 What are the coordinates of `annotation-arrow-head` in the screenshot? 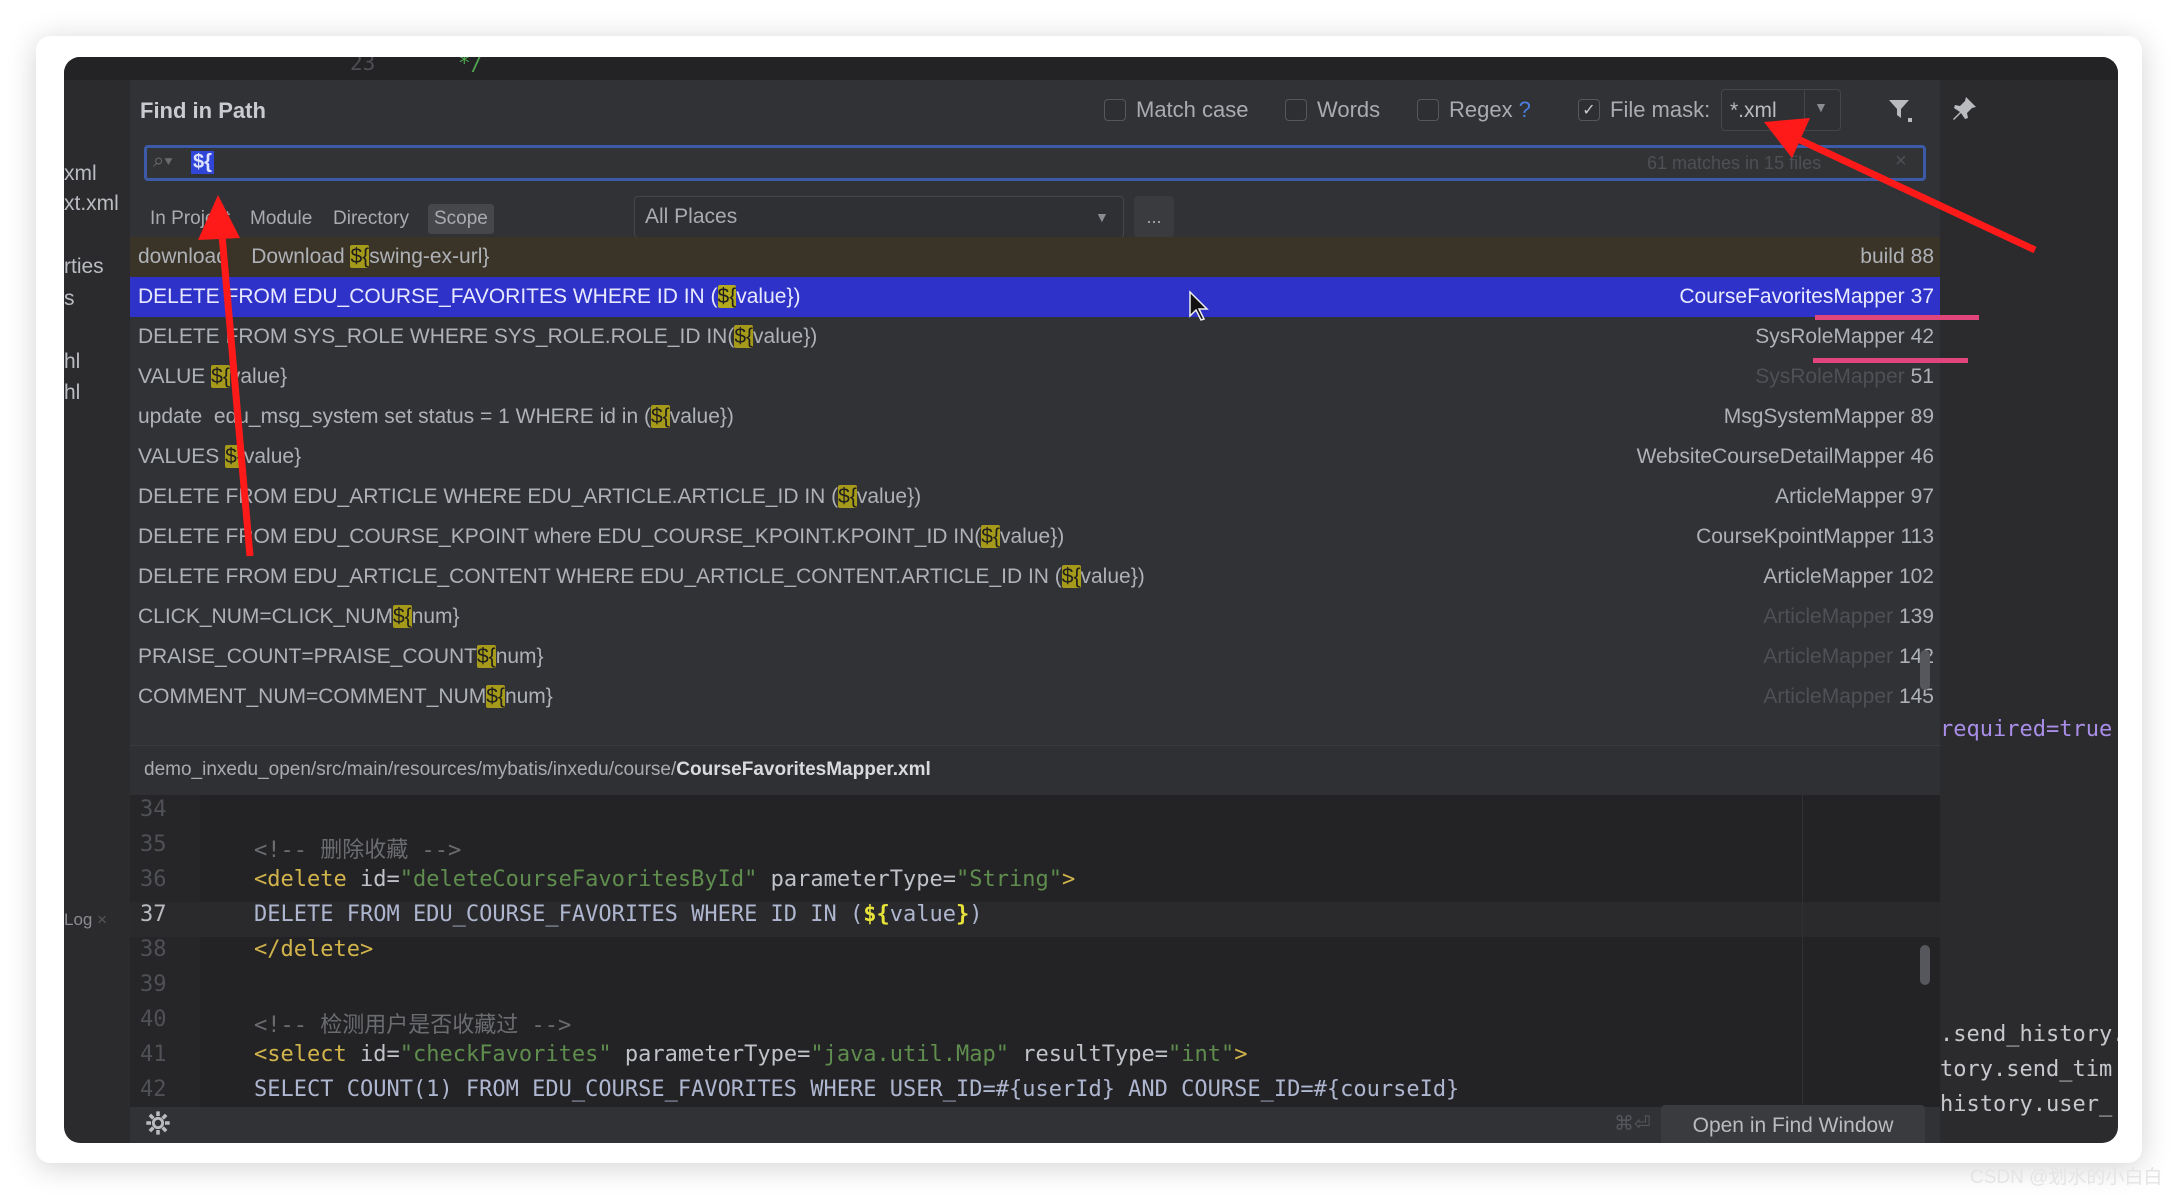 It's located at (219, 217).